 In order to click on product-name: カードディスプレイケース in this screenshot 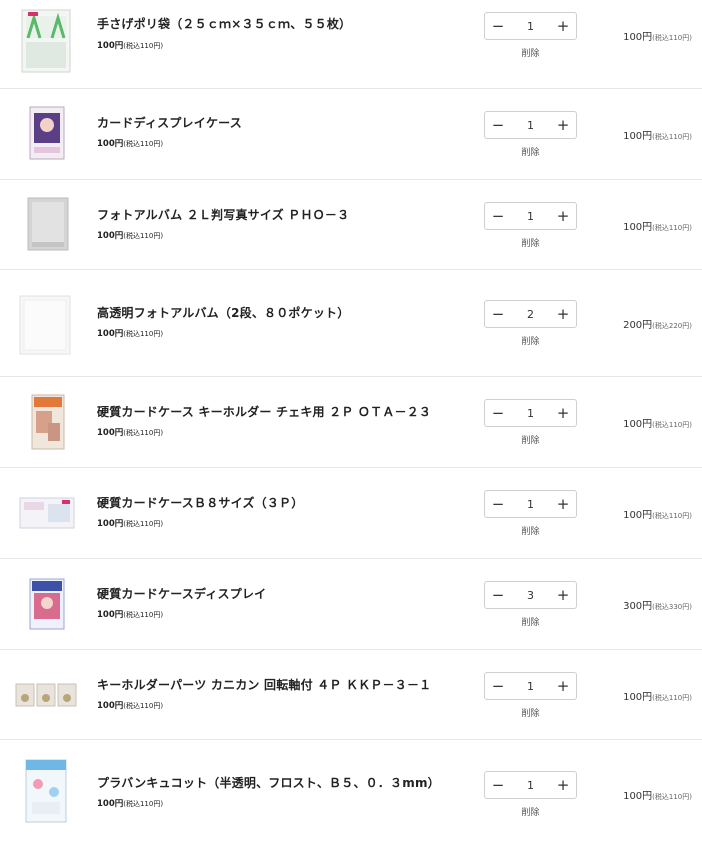, I will do `click(169, 122)`.